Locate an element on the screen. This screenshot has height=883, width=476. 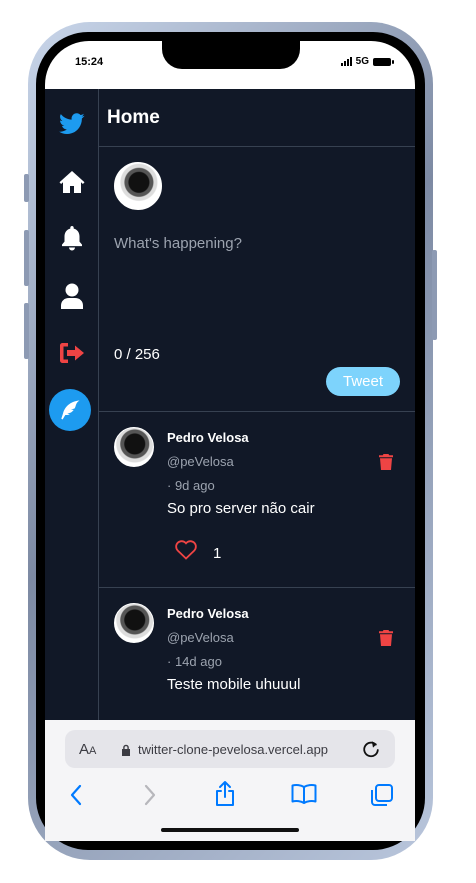
share-icon is located at coordinates (225, 794).